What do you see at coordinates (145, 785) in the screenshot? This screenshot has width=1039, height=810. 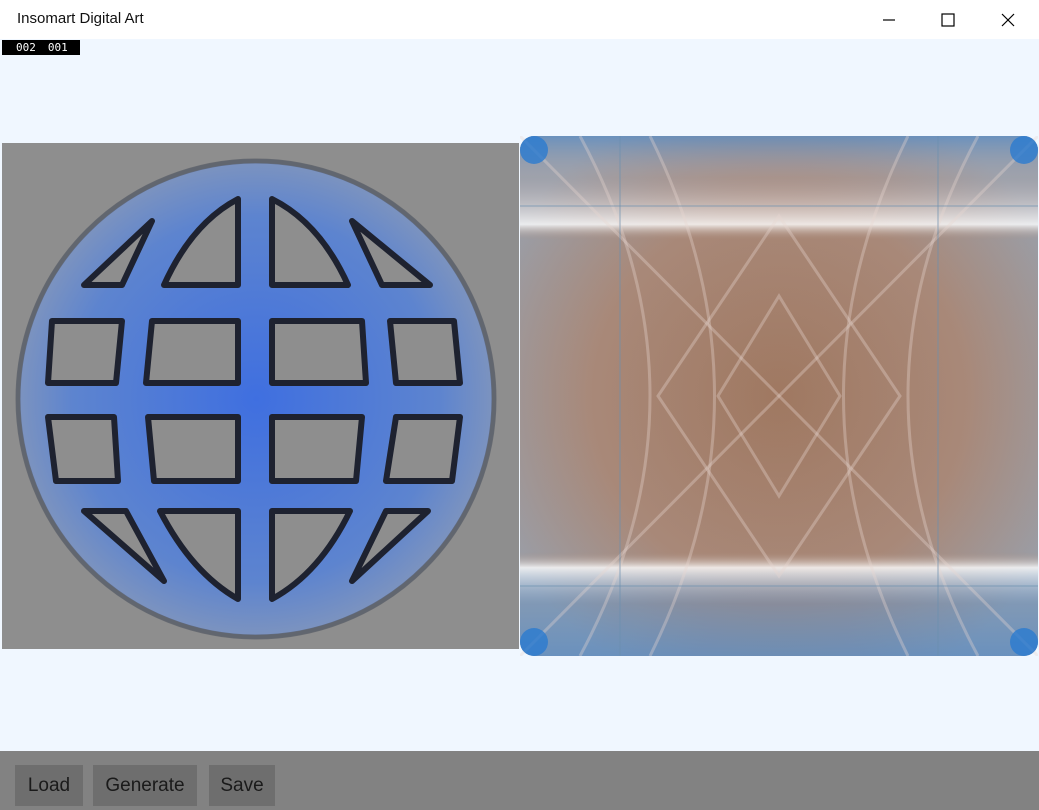 I see `generate-button: Generate` at bounding box center [145, 785].